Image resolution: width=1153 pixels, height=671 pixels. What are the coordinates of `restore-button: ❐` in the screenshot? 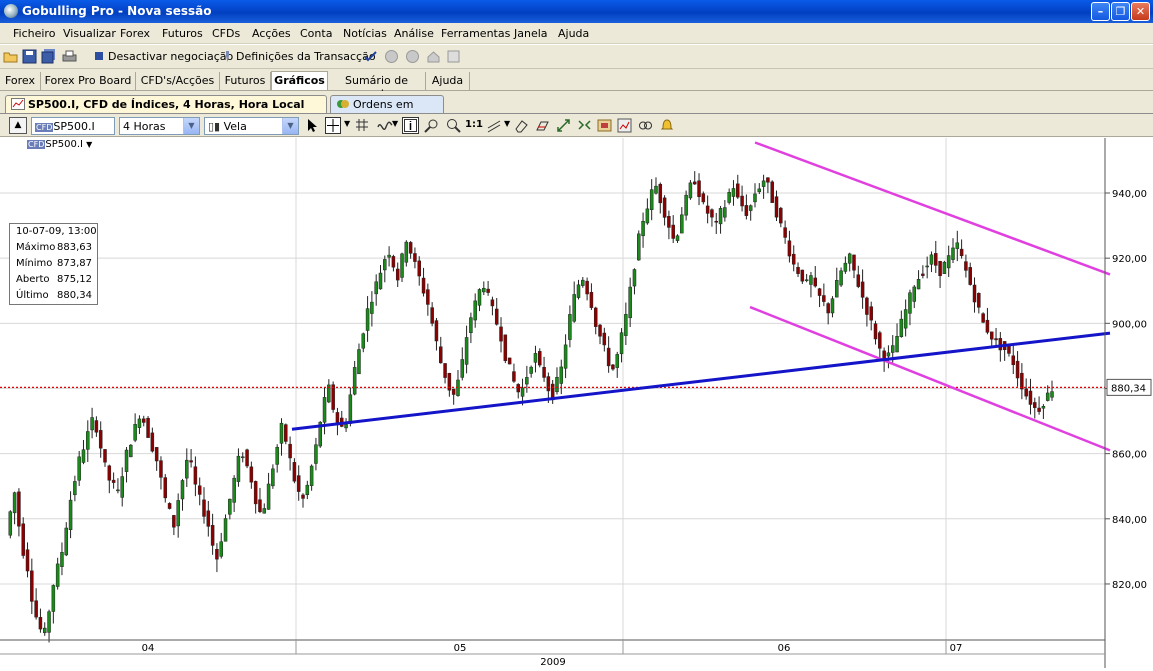 It's located at (1120, 11).